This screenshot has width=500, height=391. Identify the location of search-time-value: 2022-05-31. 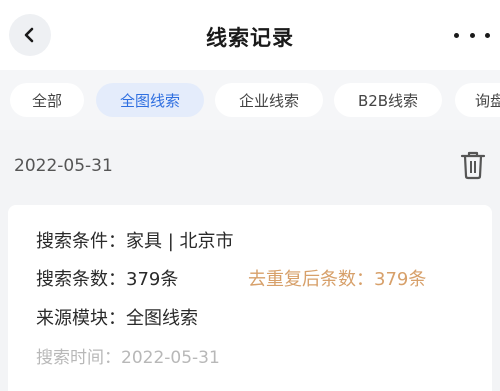
(170, 358).